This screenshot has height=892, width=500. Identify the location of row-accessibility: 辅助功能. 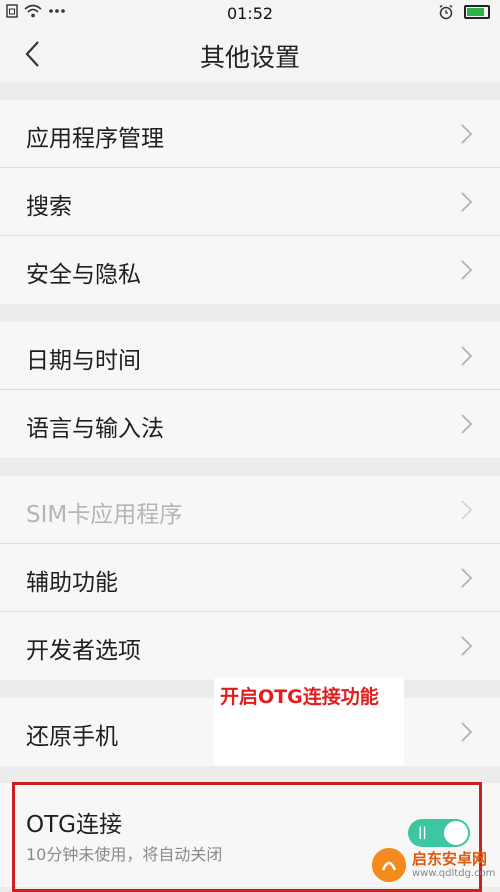
(250, 578).